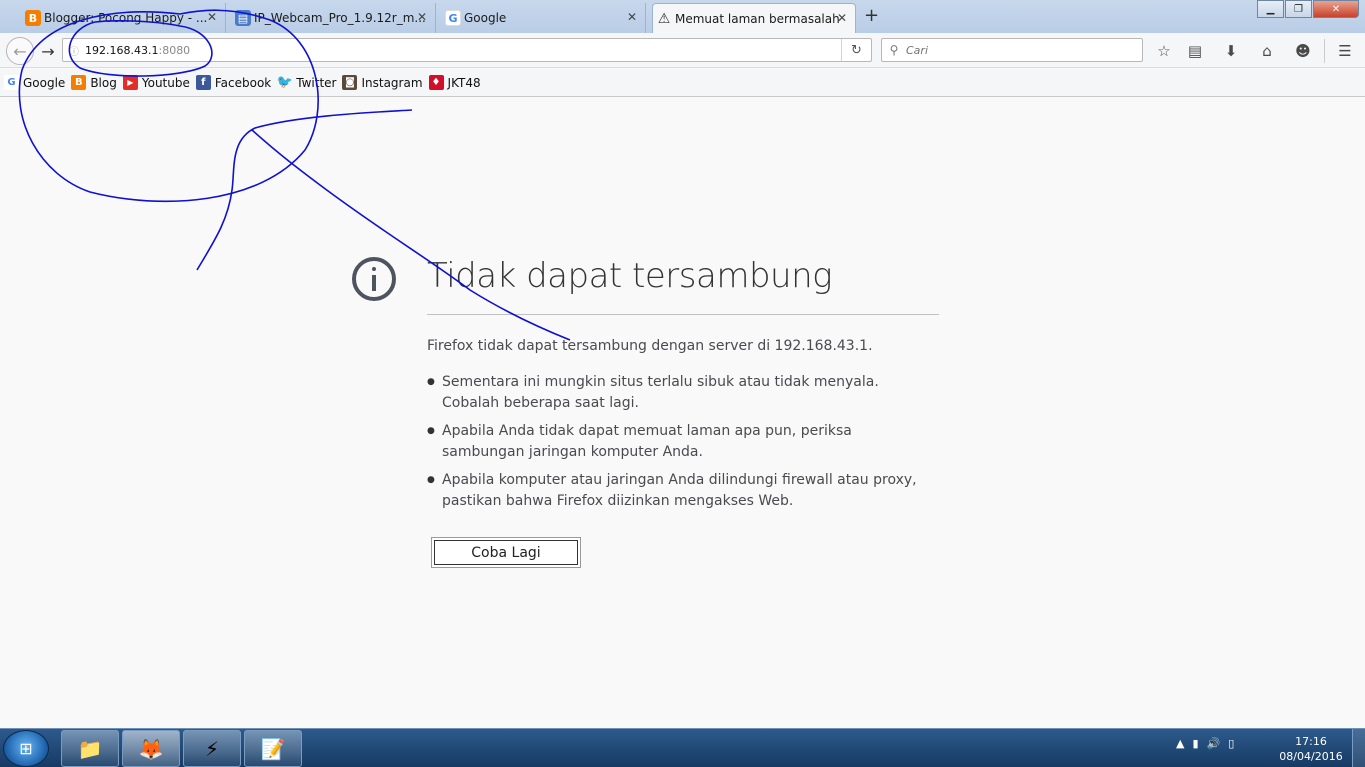 This screenshot has height=767, width=1365. I want to click on bookmark-label: JKT48, so click(464, 82).